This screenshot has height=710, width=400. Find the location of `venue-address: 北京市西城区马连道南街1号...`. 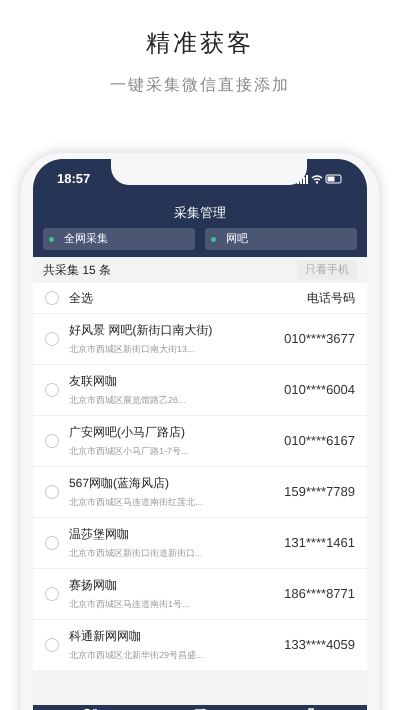

venue-address: 北京市西城区马连道南街1号... is located at coordinates (130, 605).